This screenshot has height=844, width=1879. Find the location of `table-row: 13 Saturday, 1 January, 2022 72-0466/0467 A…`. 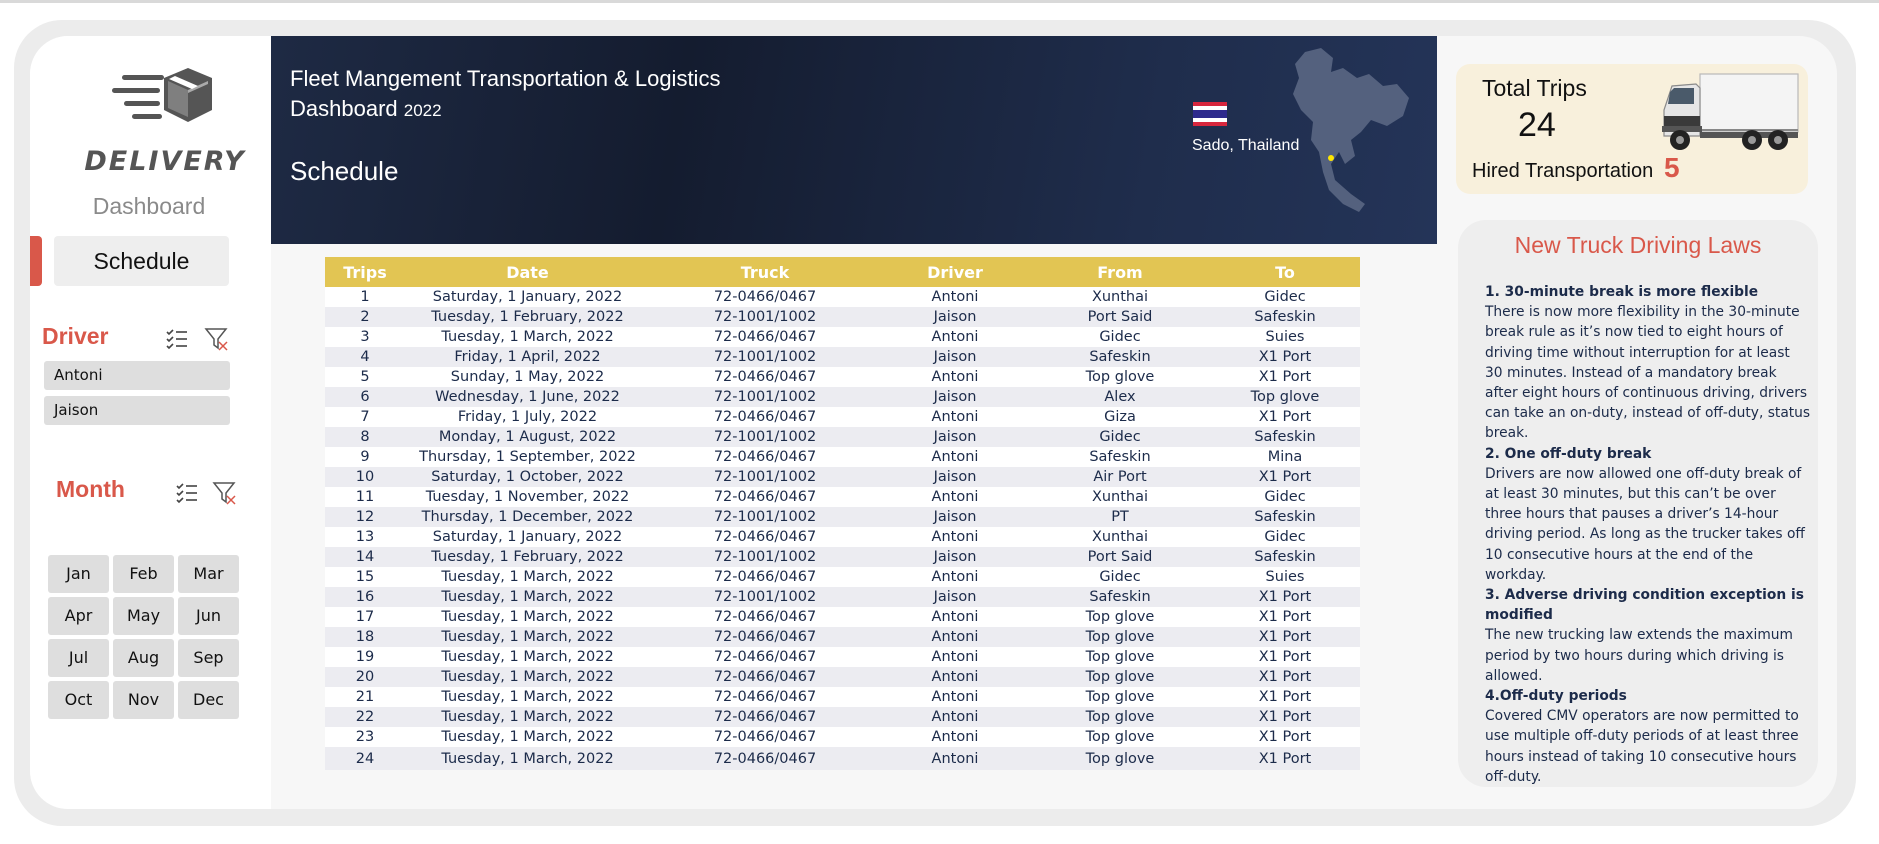

table-row: 13 Saturday, 1 January, 2022 72-0466/0467 A… is located at coordinates (842, 537).